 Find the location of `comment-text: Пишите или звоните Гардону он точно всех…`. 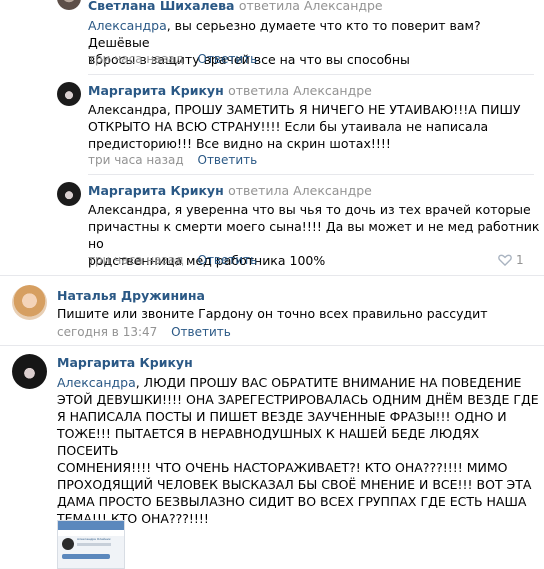

comment-text: Пишите или звоните Гардону он точно всех… is located at coordinates (272, 313).